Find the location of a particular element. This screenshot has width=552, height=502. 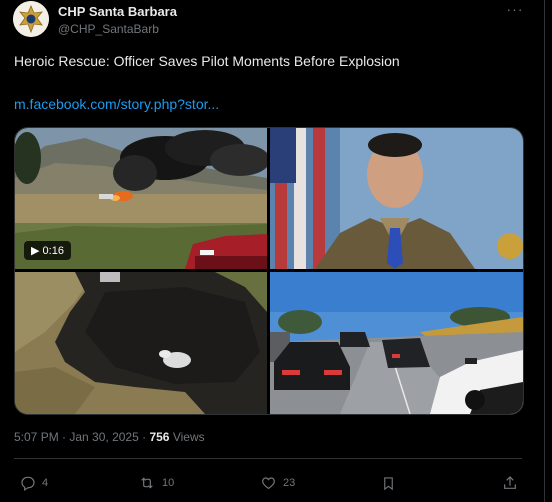

video-badge: ▶ 0:16 is located at coordinates (47, 250).